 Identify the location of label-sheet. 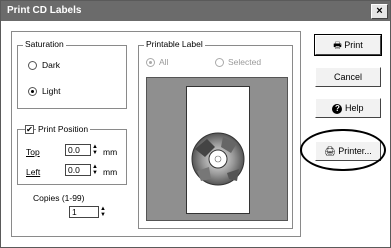
(218, 150).